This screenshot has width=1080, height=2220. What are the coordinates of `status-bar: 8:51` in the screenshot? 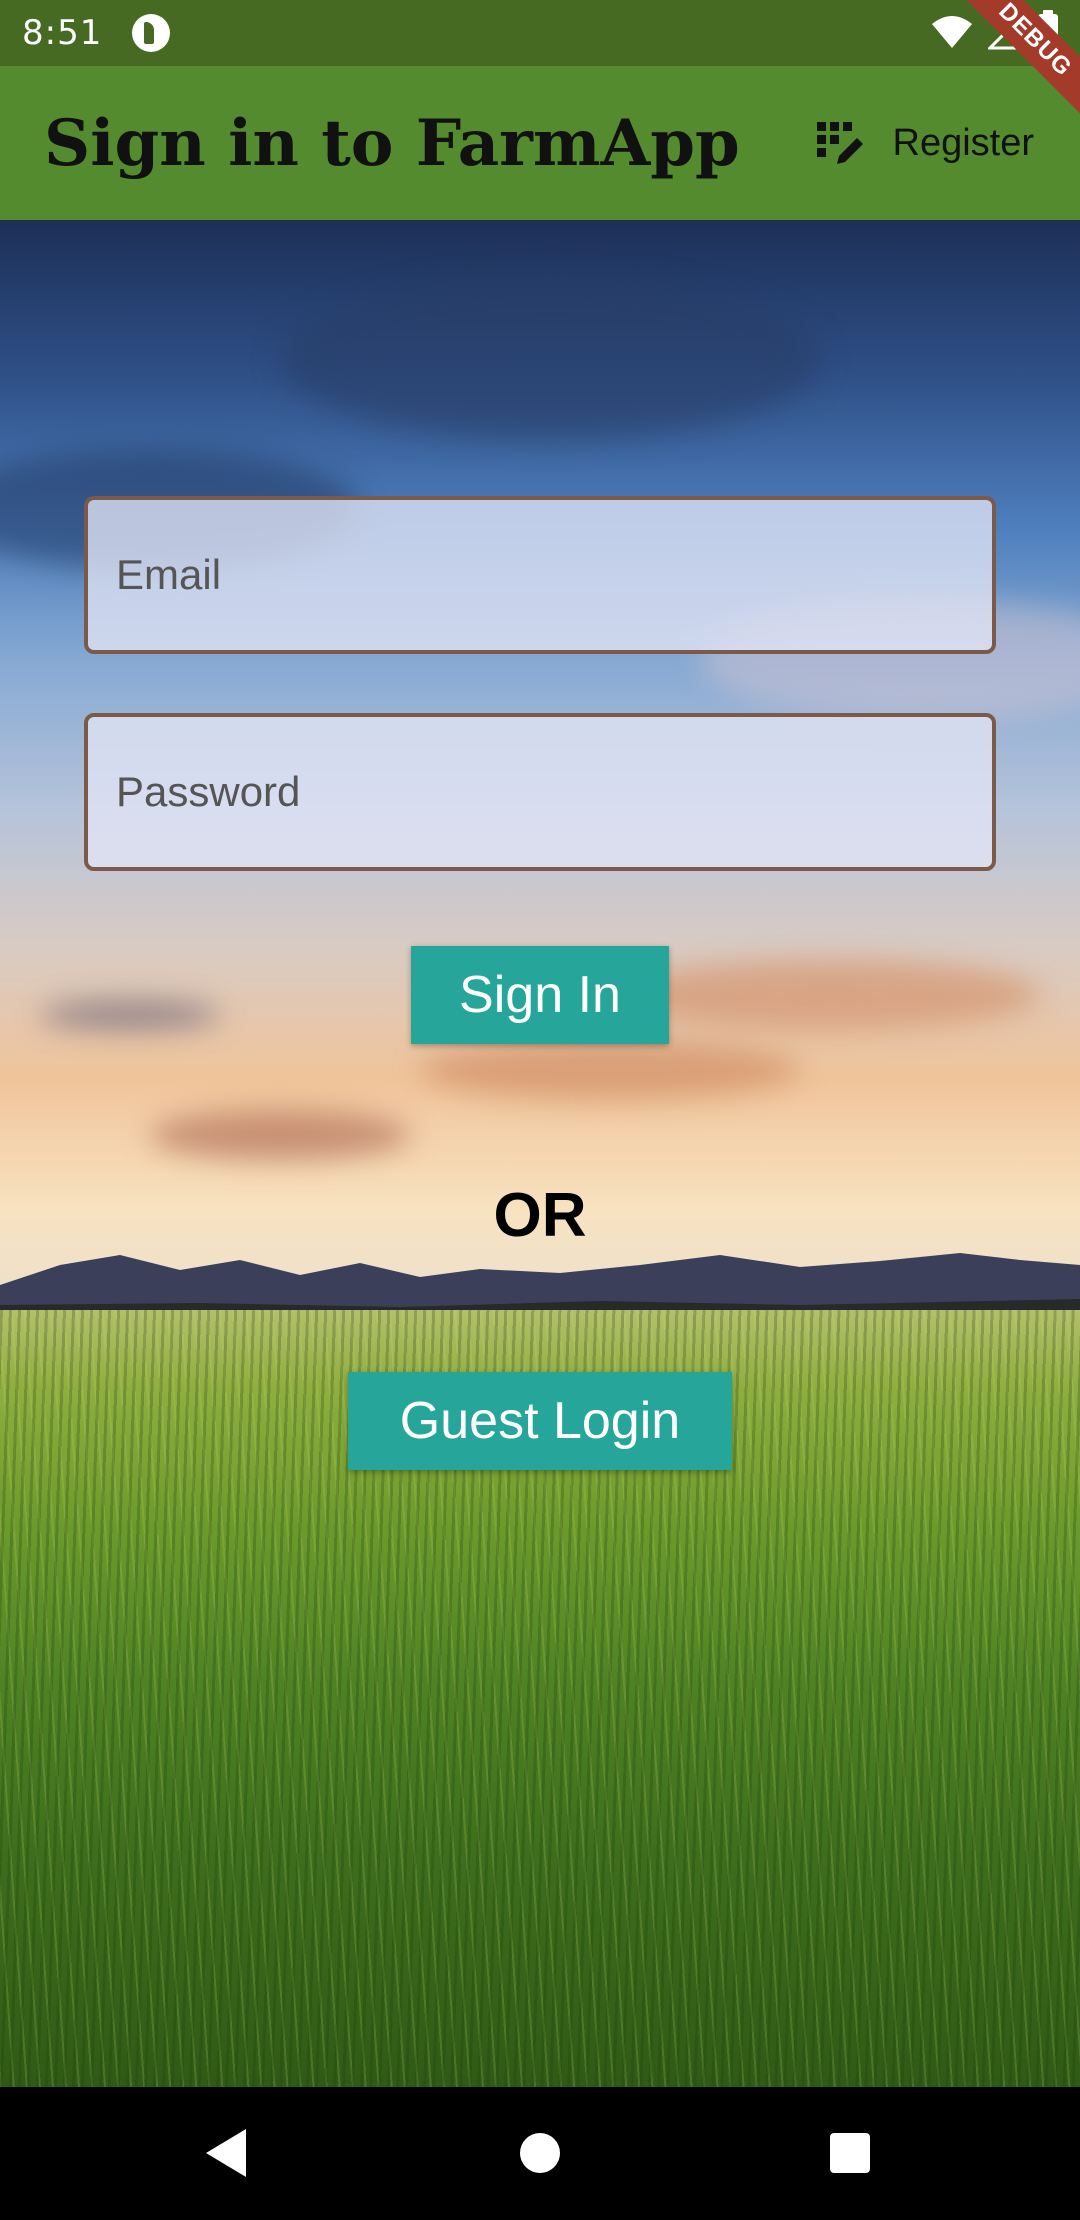 It's located at (540, 33).